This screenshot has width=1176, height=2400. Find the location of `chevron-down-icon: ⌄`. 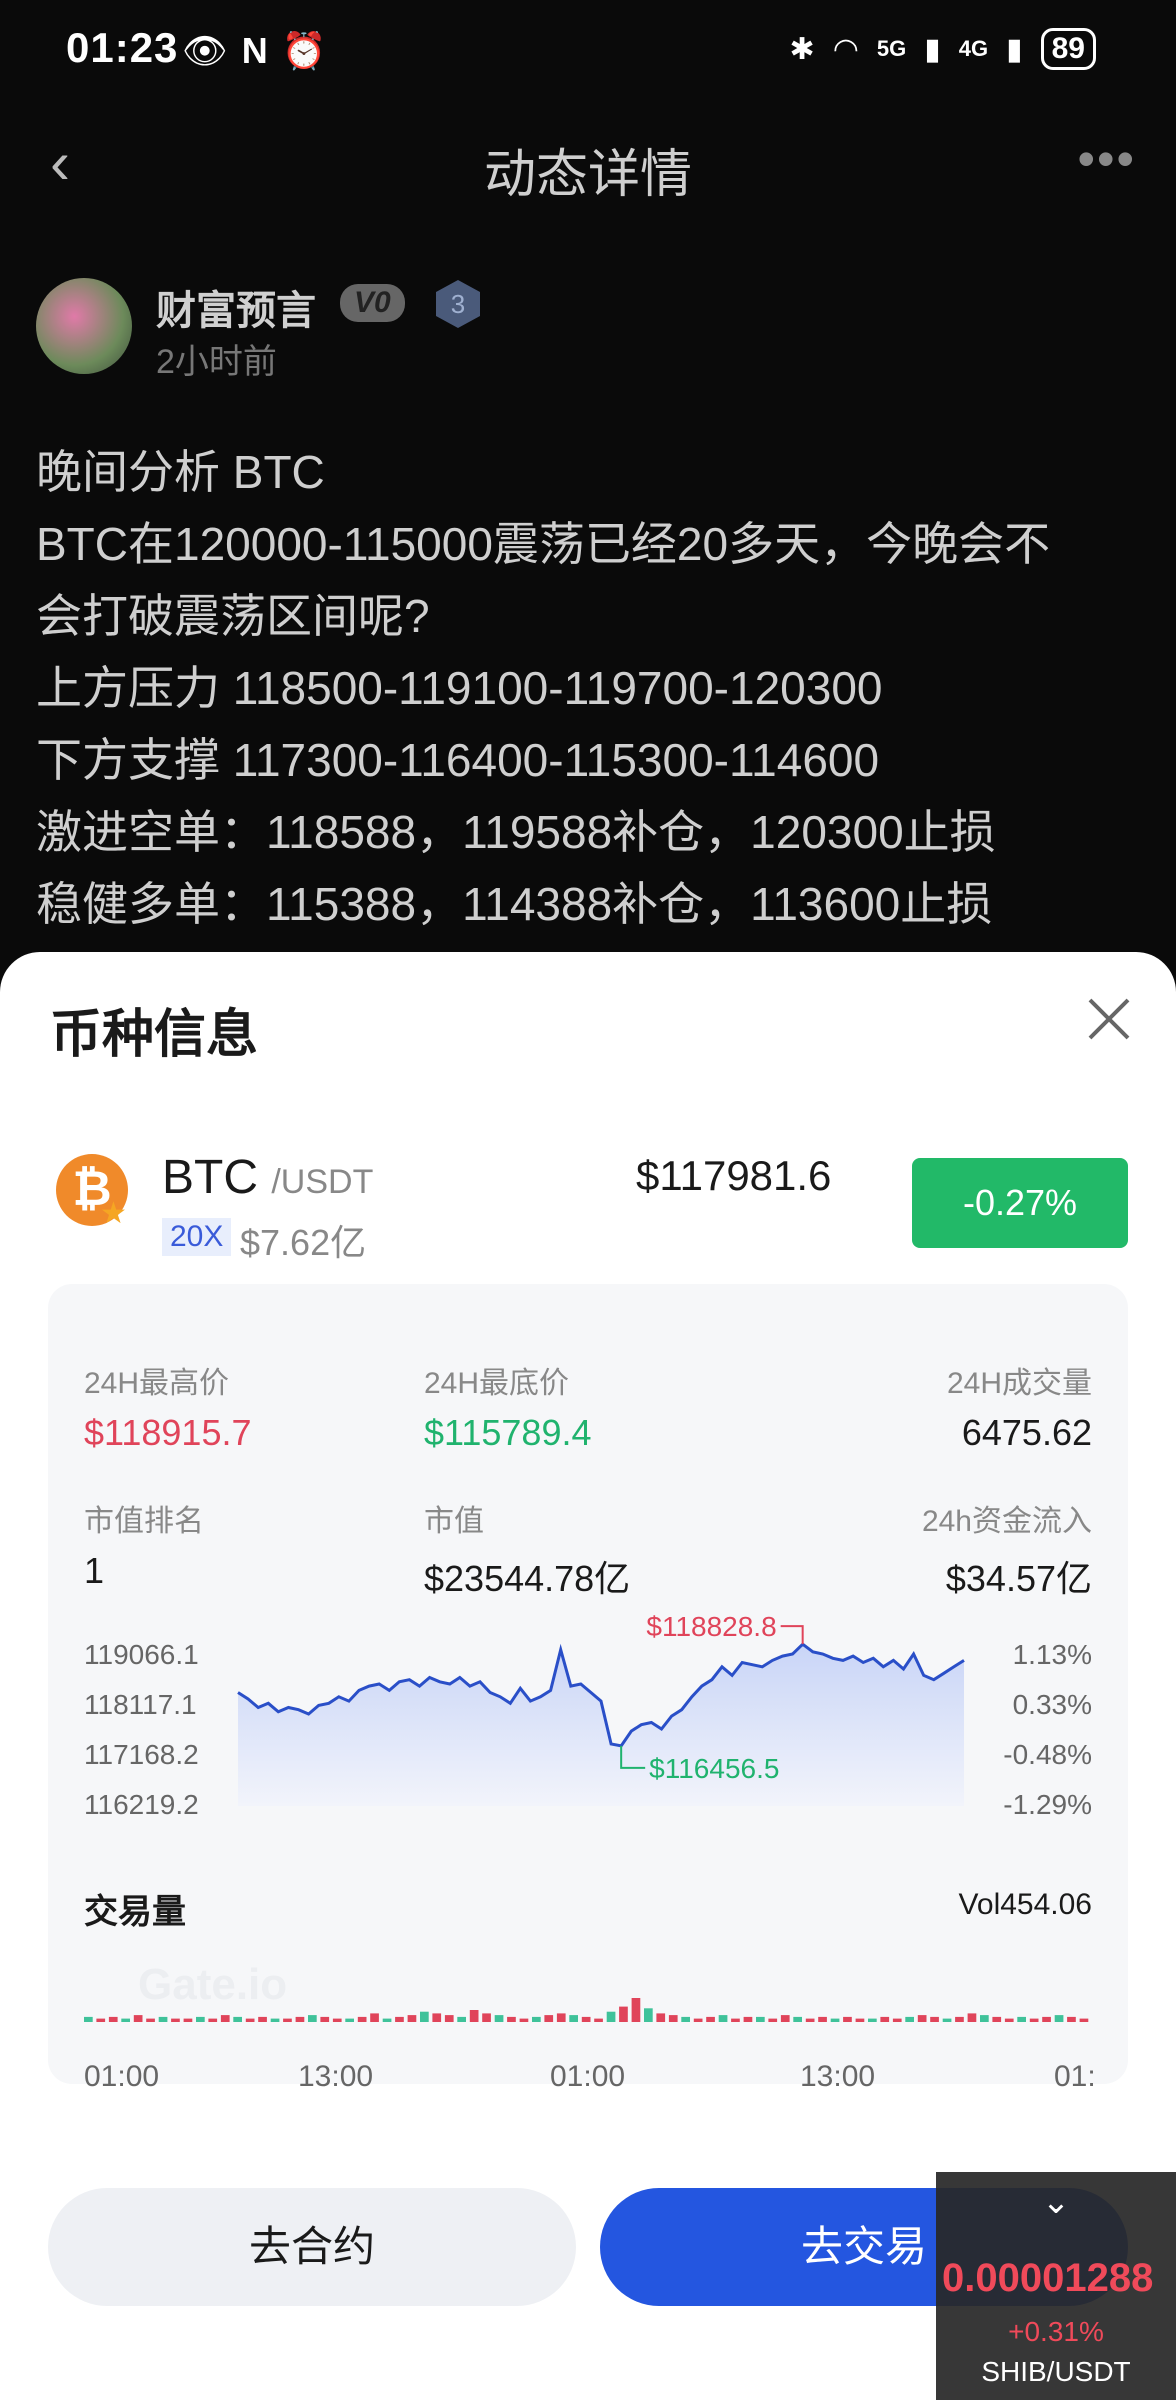

chevron-down-icon: ⌄ is located at coordinates (1056, 2202).